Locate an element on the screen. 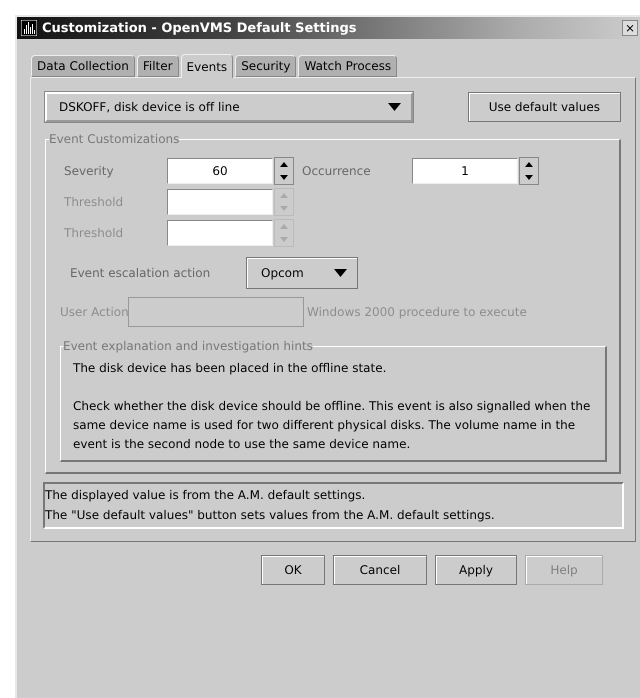  dialog-button: Apply is located at coordinates (476, 570).